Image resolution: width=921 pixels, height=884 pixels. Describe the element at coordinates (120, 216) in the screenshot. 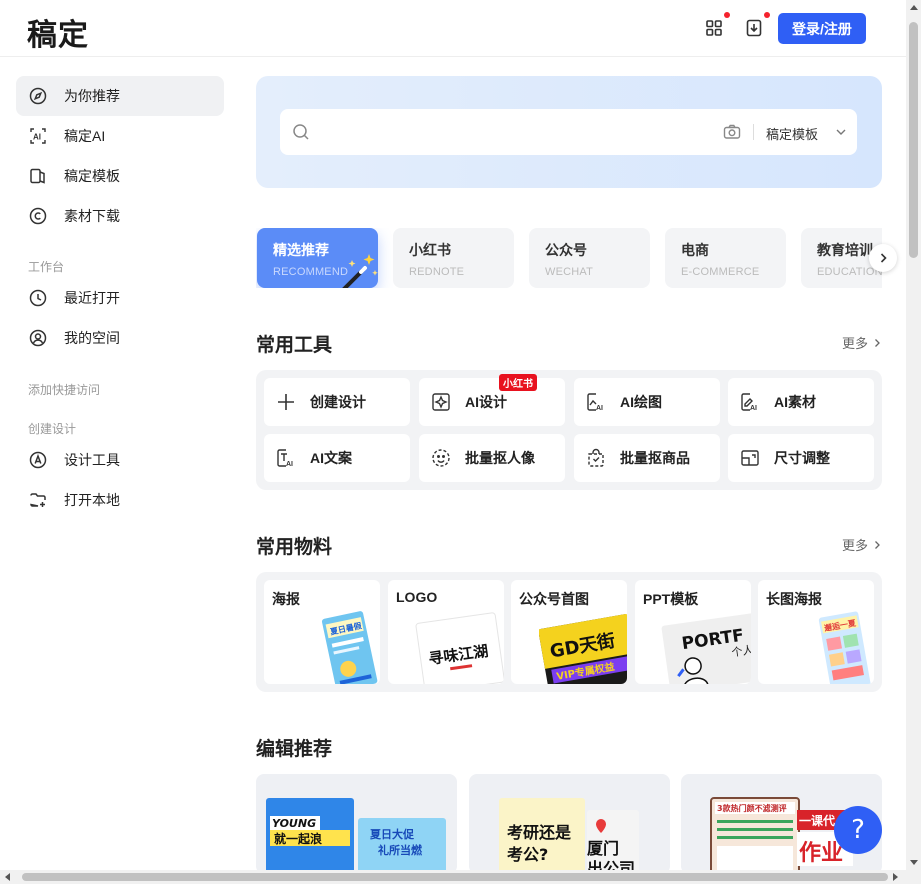

I see `sidebar-item-materials: 素材下载` at that location.